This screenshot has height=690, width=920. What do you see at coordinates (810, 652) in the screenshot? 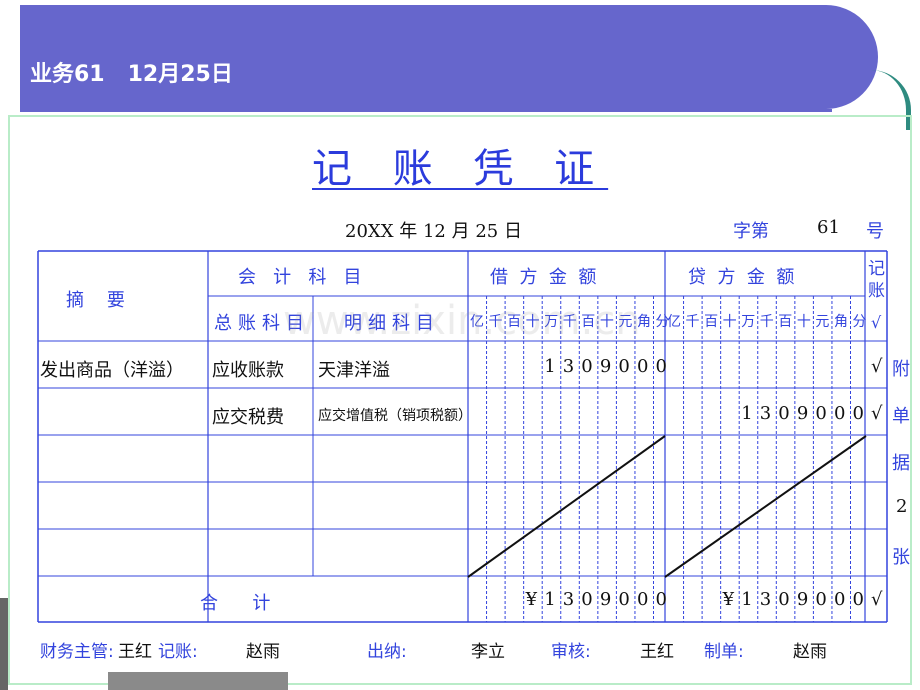
I see `preparer-name: 赵雨` at bounding box center [810, 652].